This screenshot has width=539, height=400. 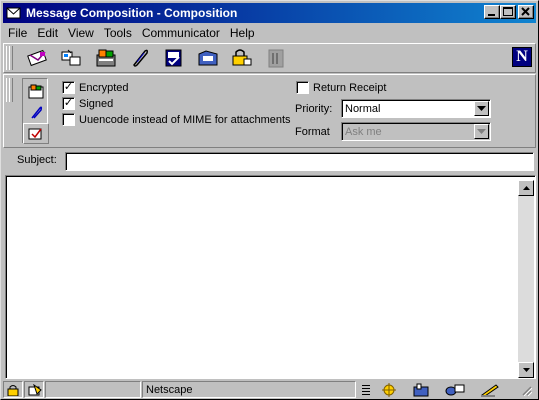 I want to click on menu-edit-label: Edit, so click(x=48, y=33).